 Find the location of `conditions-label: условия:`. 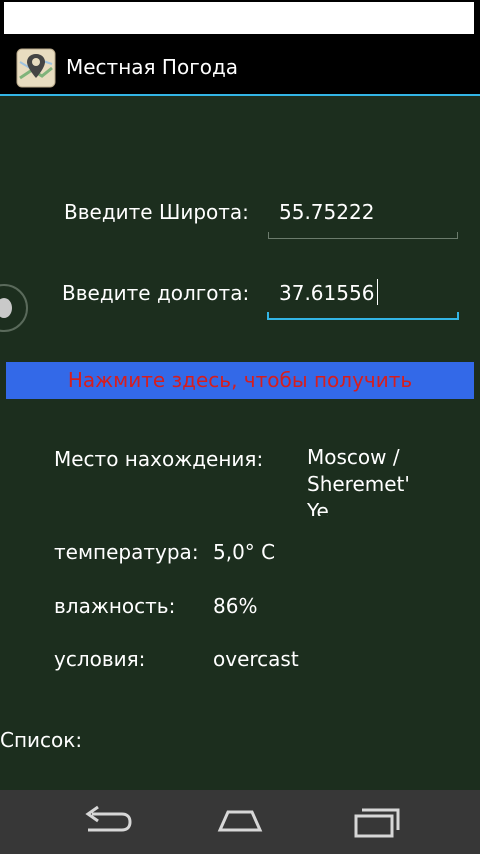

conditions-label: условия: is located at coordinates (100, 659).